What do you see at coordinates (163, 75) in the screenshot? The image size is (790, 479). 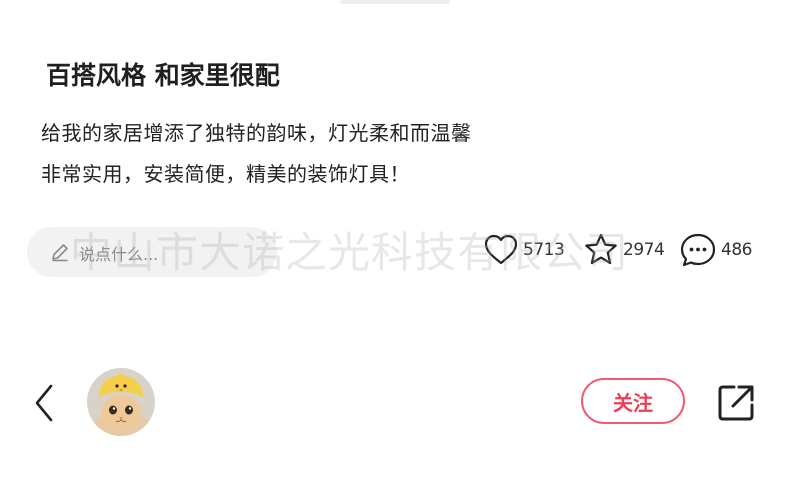 I see `post-title: 百搭风格 和家里很配` at bounding box center [163, 75].